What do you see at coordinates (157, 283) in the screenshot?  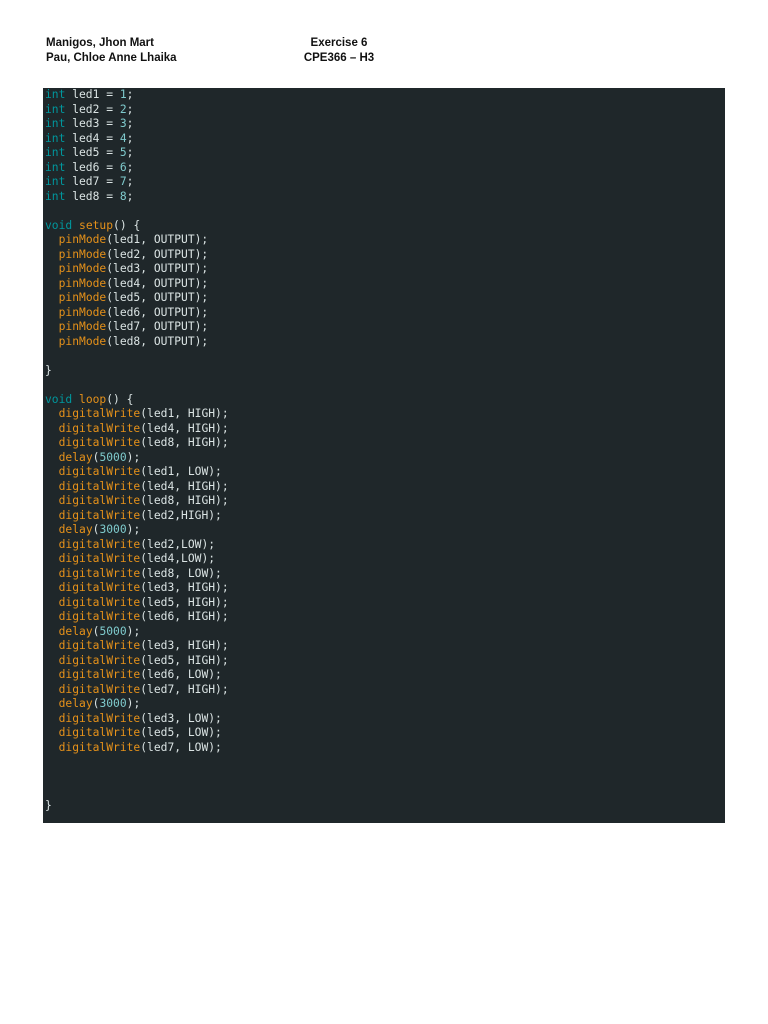 I see `code-token-plain: (led4, OUTPUT);` at bounding box center [157, 283].